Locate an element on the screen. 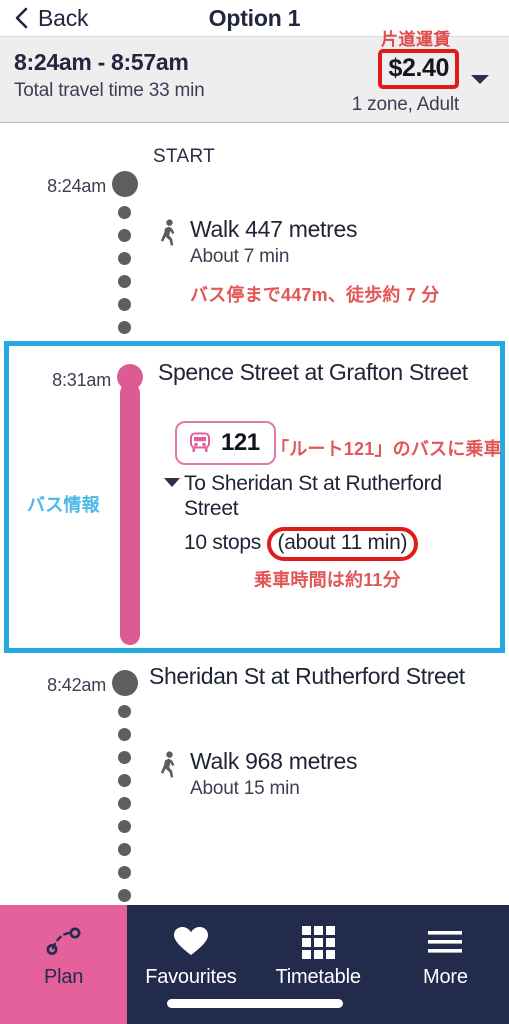 This screenshot has width=509, height=1024. route-badge: 121 is located at coordinates (225, 443).